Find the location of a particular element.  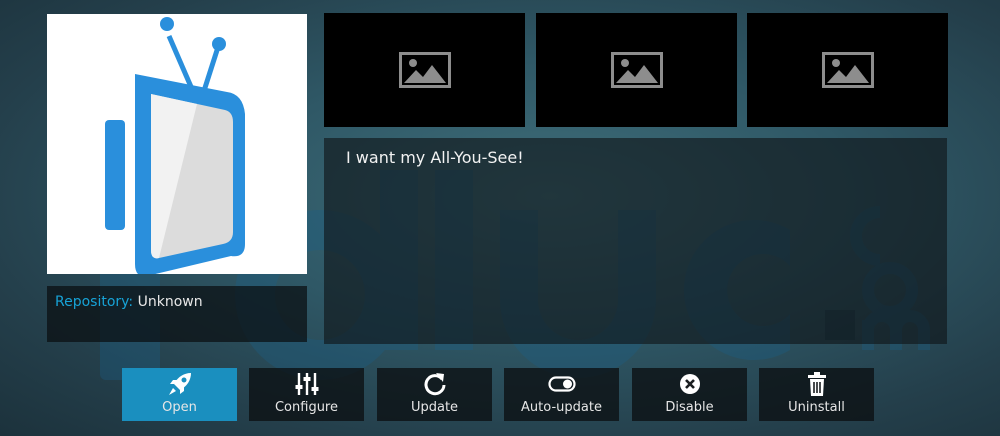

auto-update-label: Auto-update is located at coordinates (561, 407).